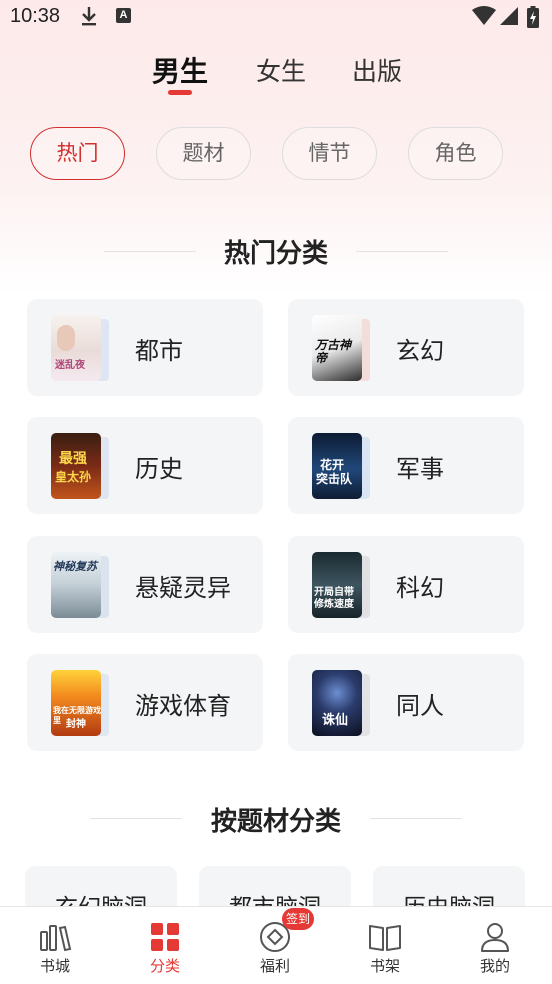 The width and height of the screenshot is (552, 984). What do you see at coordinates (180, 70) in the screenshot?
I see `tab-male: 男生` at bounding box center [180, 70].